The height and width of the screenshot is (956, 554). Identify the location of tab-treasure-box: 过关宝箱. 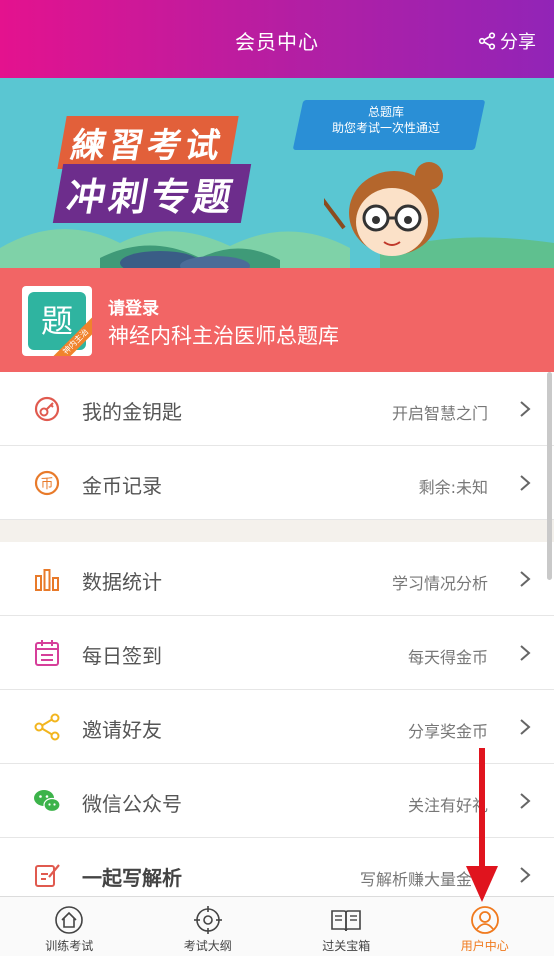
(346, 926).